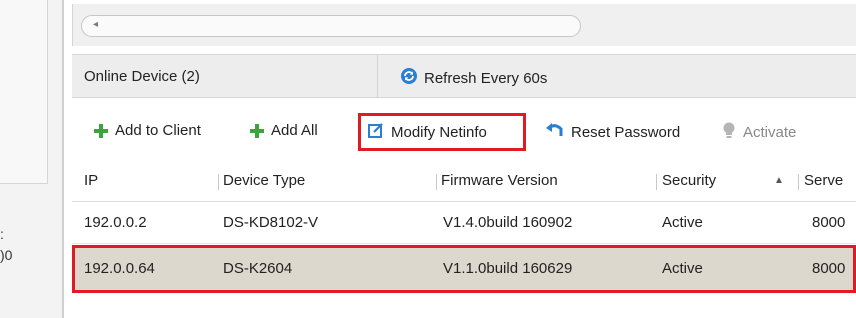 Image resolution: width=856 pixels, height=318 pixels. I want to click on cell-ip: 192.0.0.2, so click(115, 222).